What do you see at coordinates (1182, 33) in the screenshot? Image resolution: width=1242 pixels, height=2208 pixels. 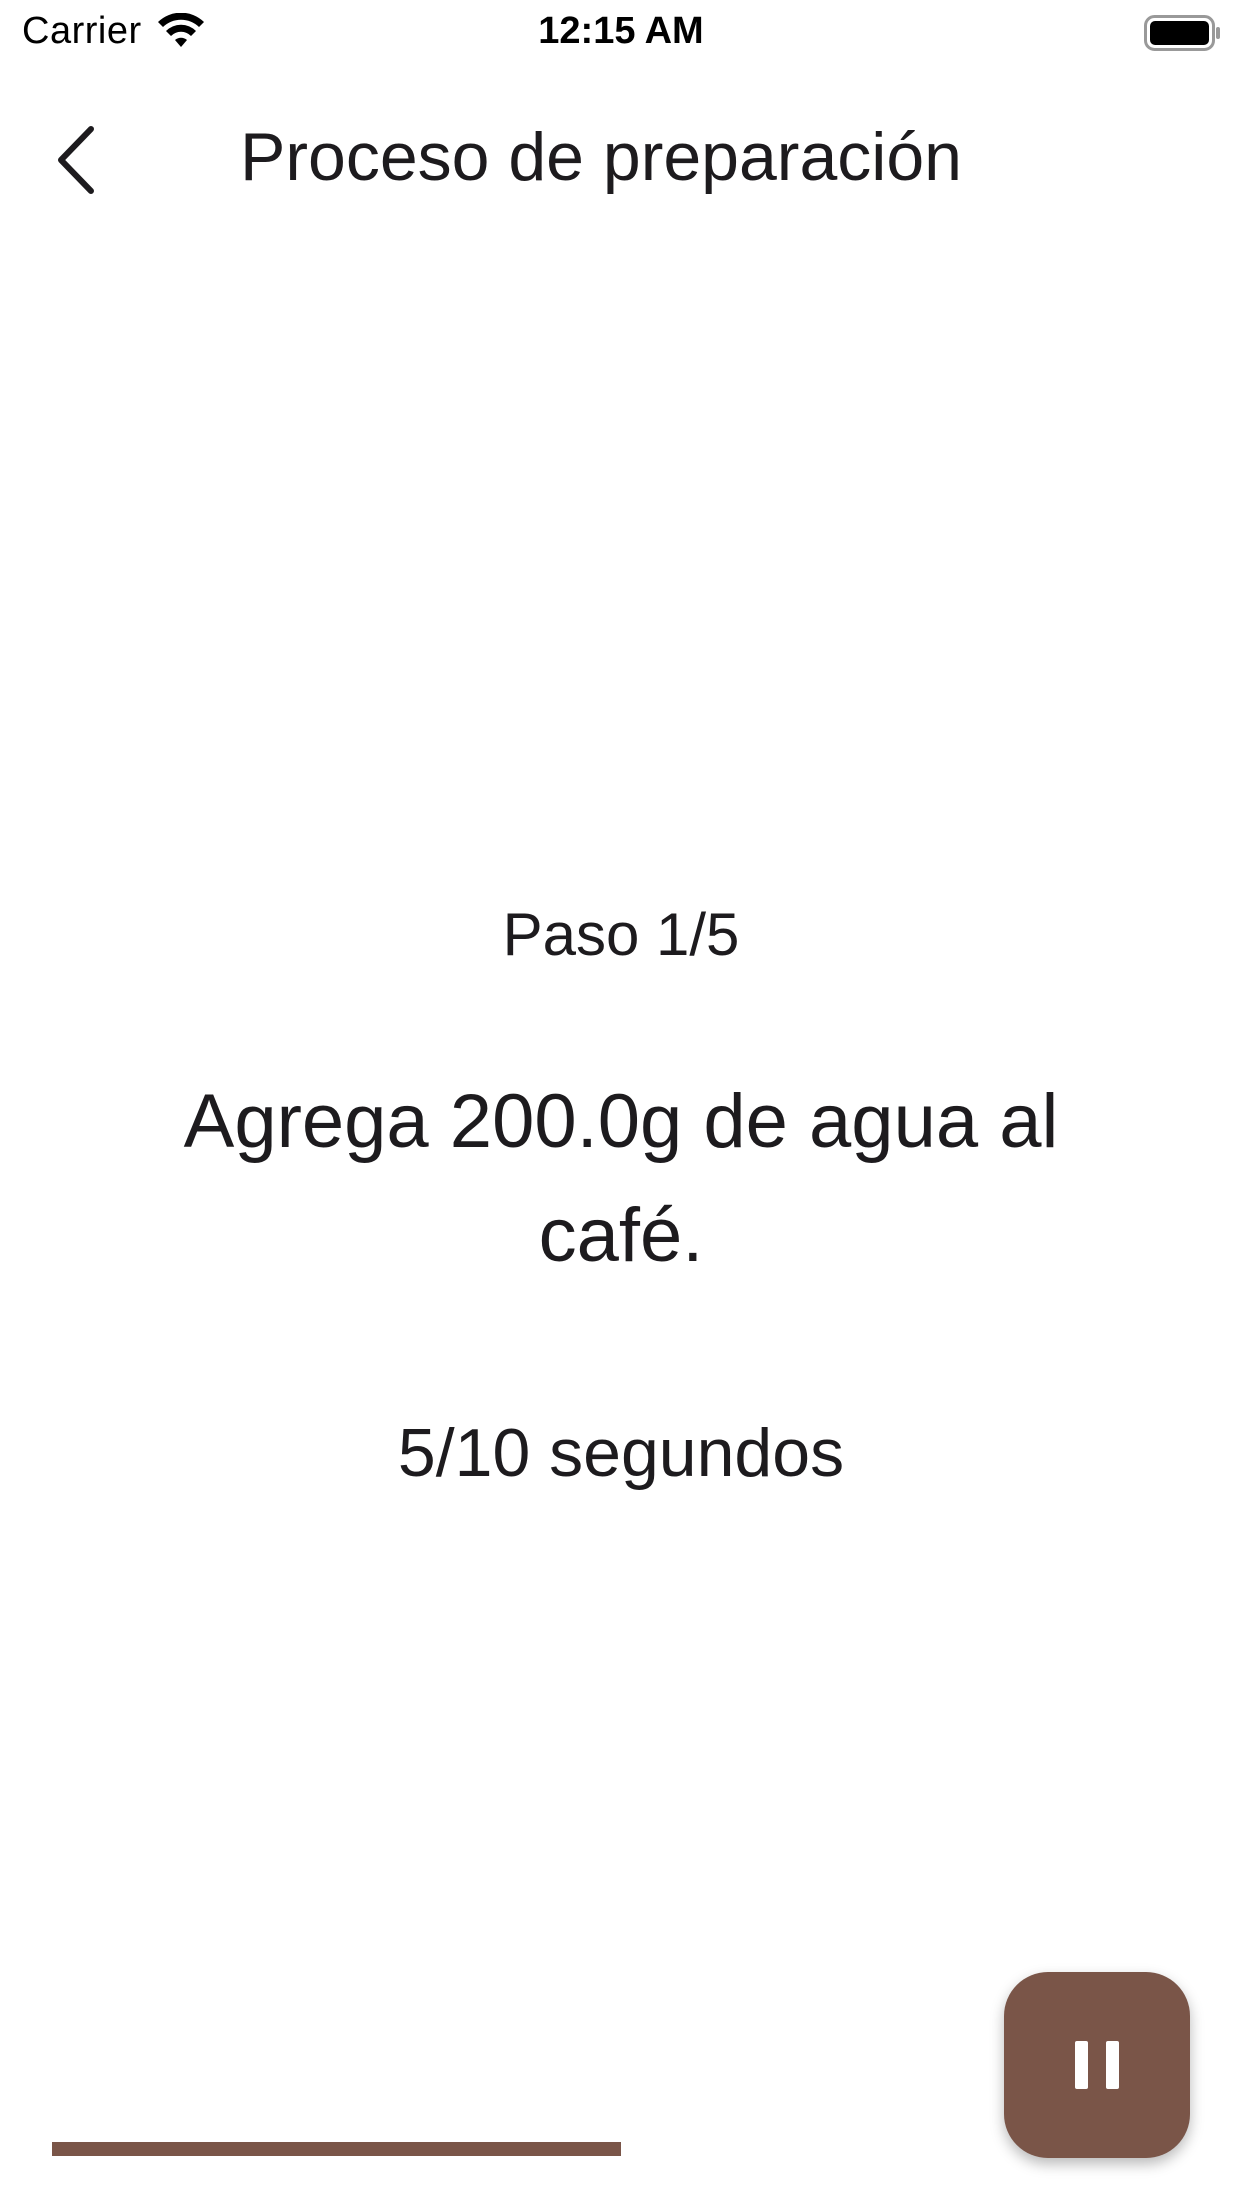 I see `battery-icon` at bounding box center [1182, 33].